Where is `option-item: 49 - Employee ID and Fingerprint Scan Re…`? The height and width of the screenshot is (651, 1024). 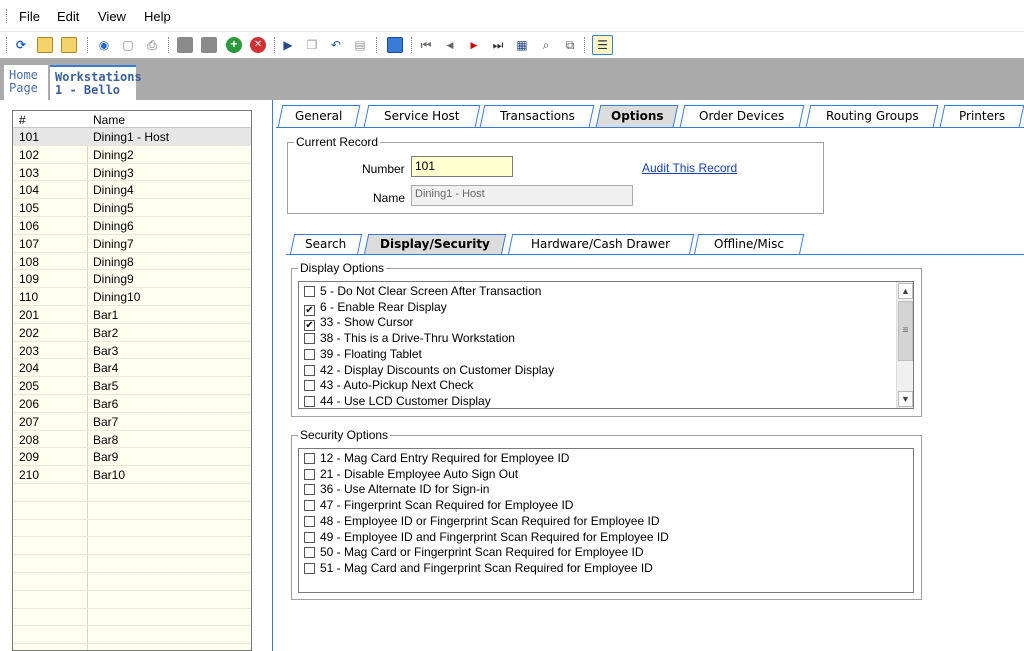
option-item: 49 - Employee ID and Fingerprint Scan Re… is located at coordinates (486, 537).